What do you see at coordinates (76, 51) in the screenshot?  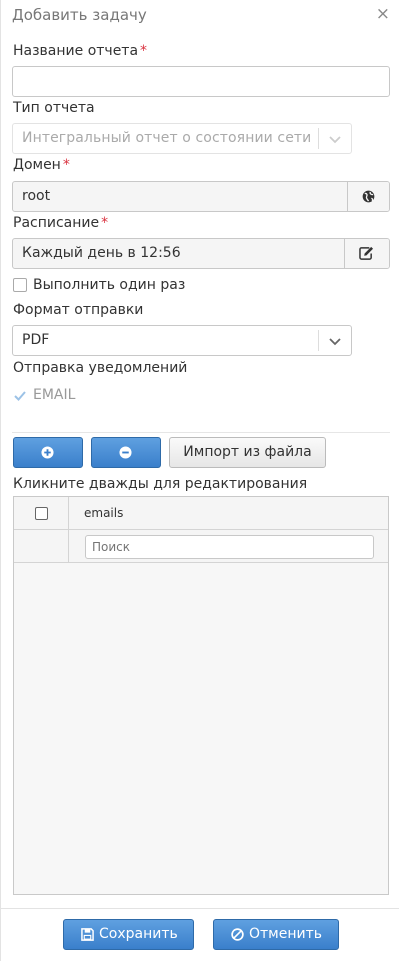 I see `report-name-label-text: Название отчета` at bounding box center [76, 51].